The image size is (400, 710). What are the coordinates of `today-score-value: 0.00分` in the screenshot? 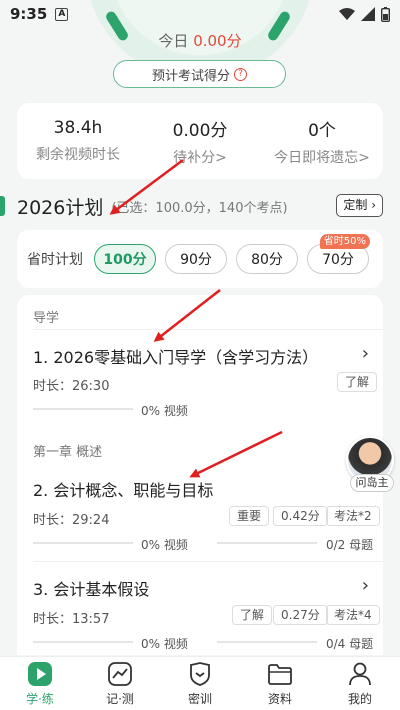 It's located at (217, 41).